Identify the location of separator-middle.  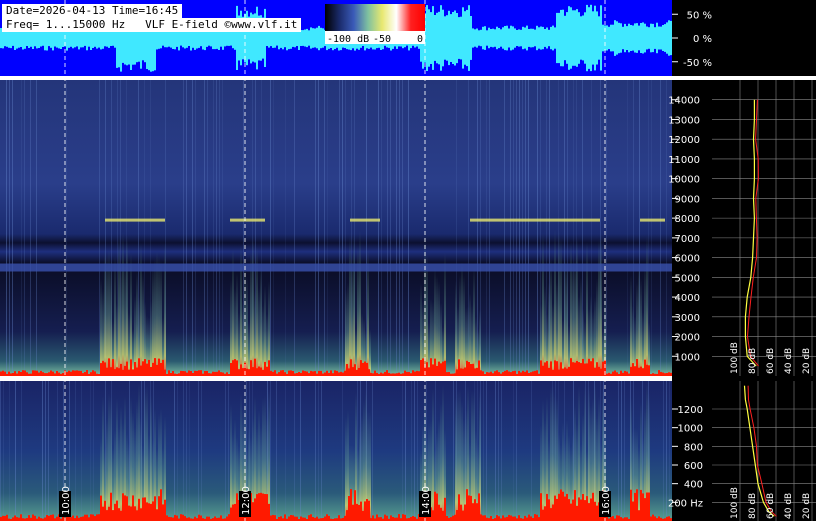
(336, 378).